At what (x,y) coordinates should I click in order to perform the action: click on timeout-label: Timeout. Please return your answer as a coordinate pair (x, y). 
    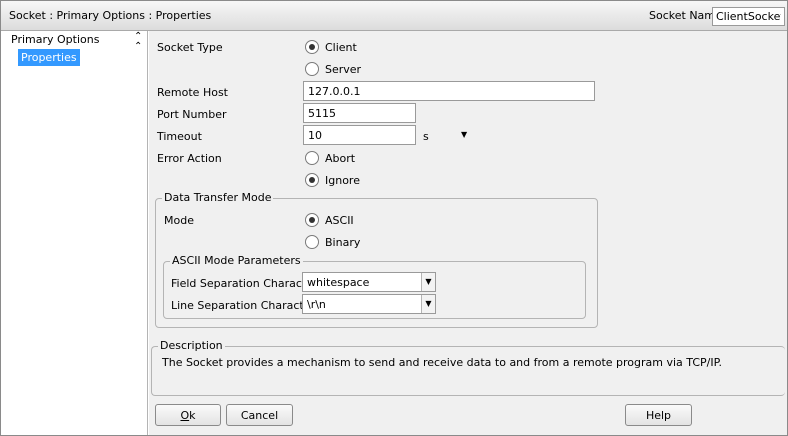
    Looking at the image, I should click on (179, 136).